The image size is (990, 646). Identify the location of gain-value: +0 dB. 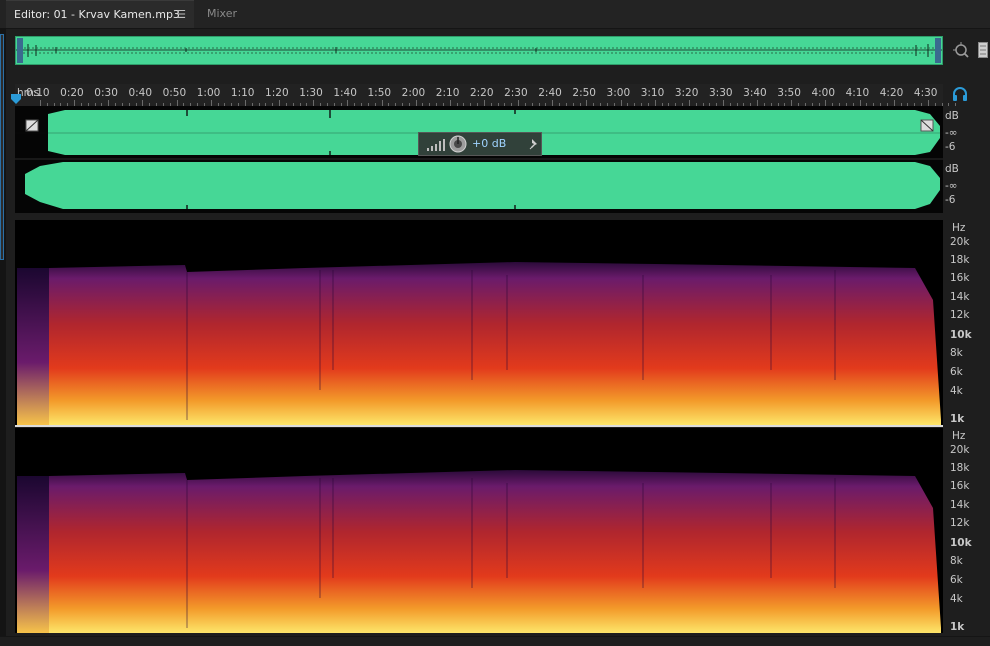
(489, 143).